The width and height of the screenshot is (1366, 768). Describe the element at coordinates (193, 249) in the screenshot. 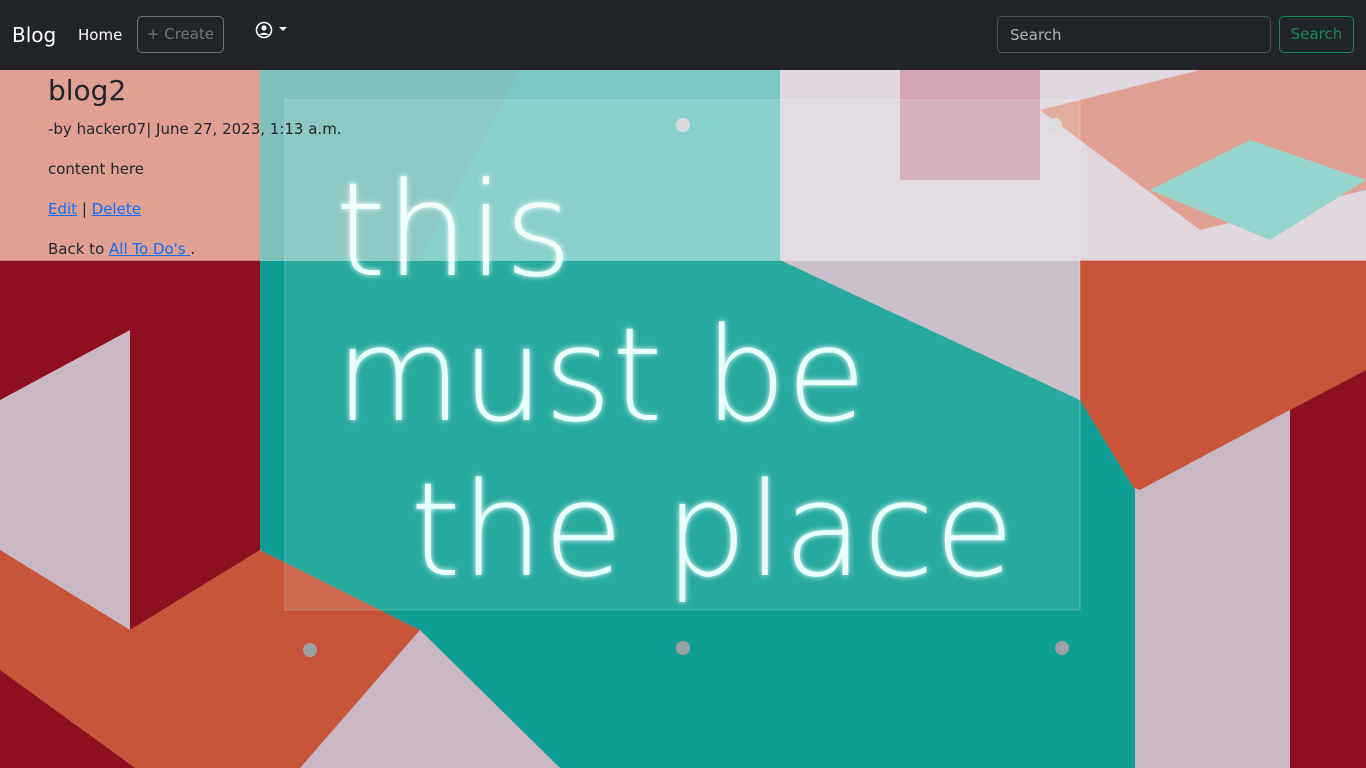

I see `back-suffix: .` at that location.